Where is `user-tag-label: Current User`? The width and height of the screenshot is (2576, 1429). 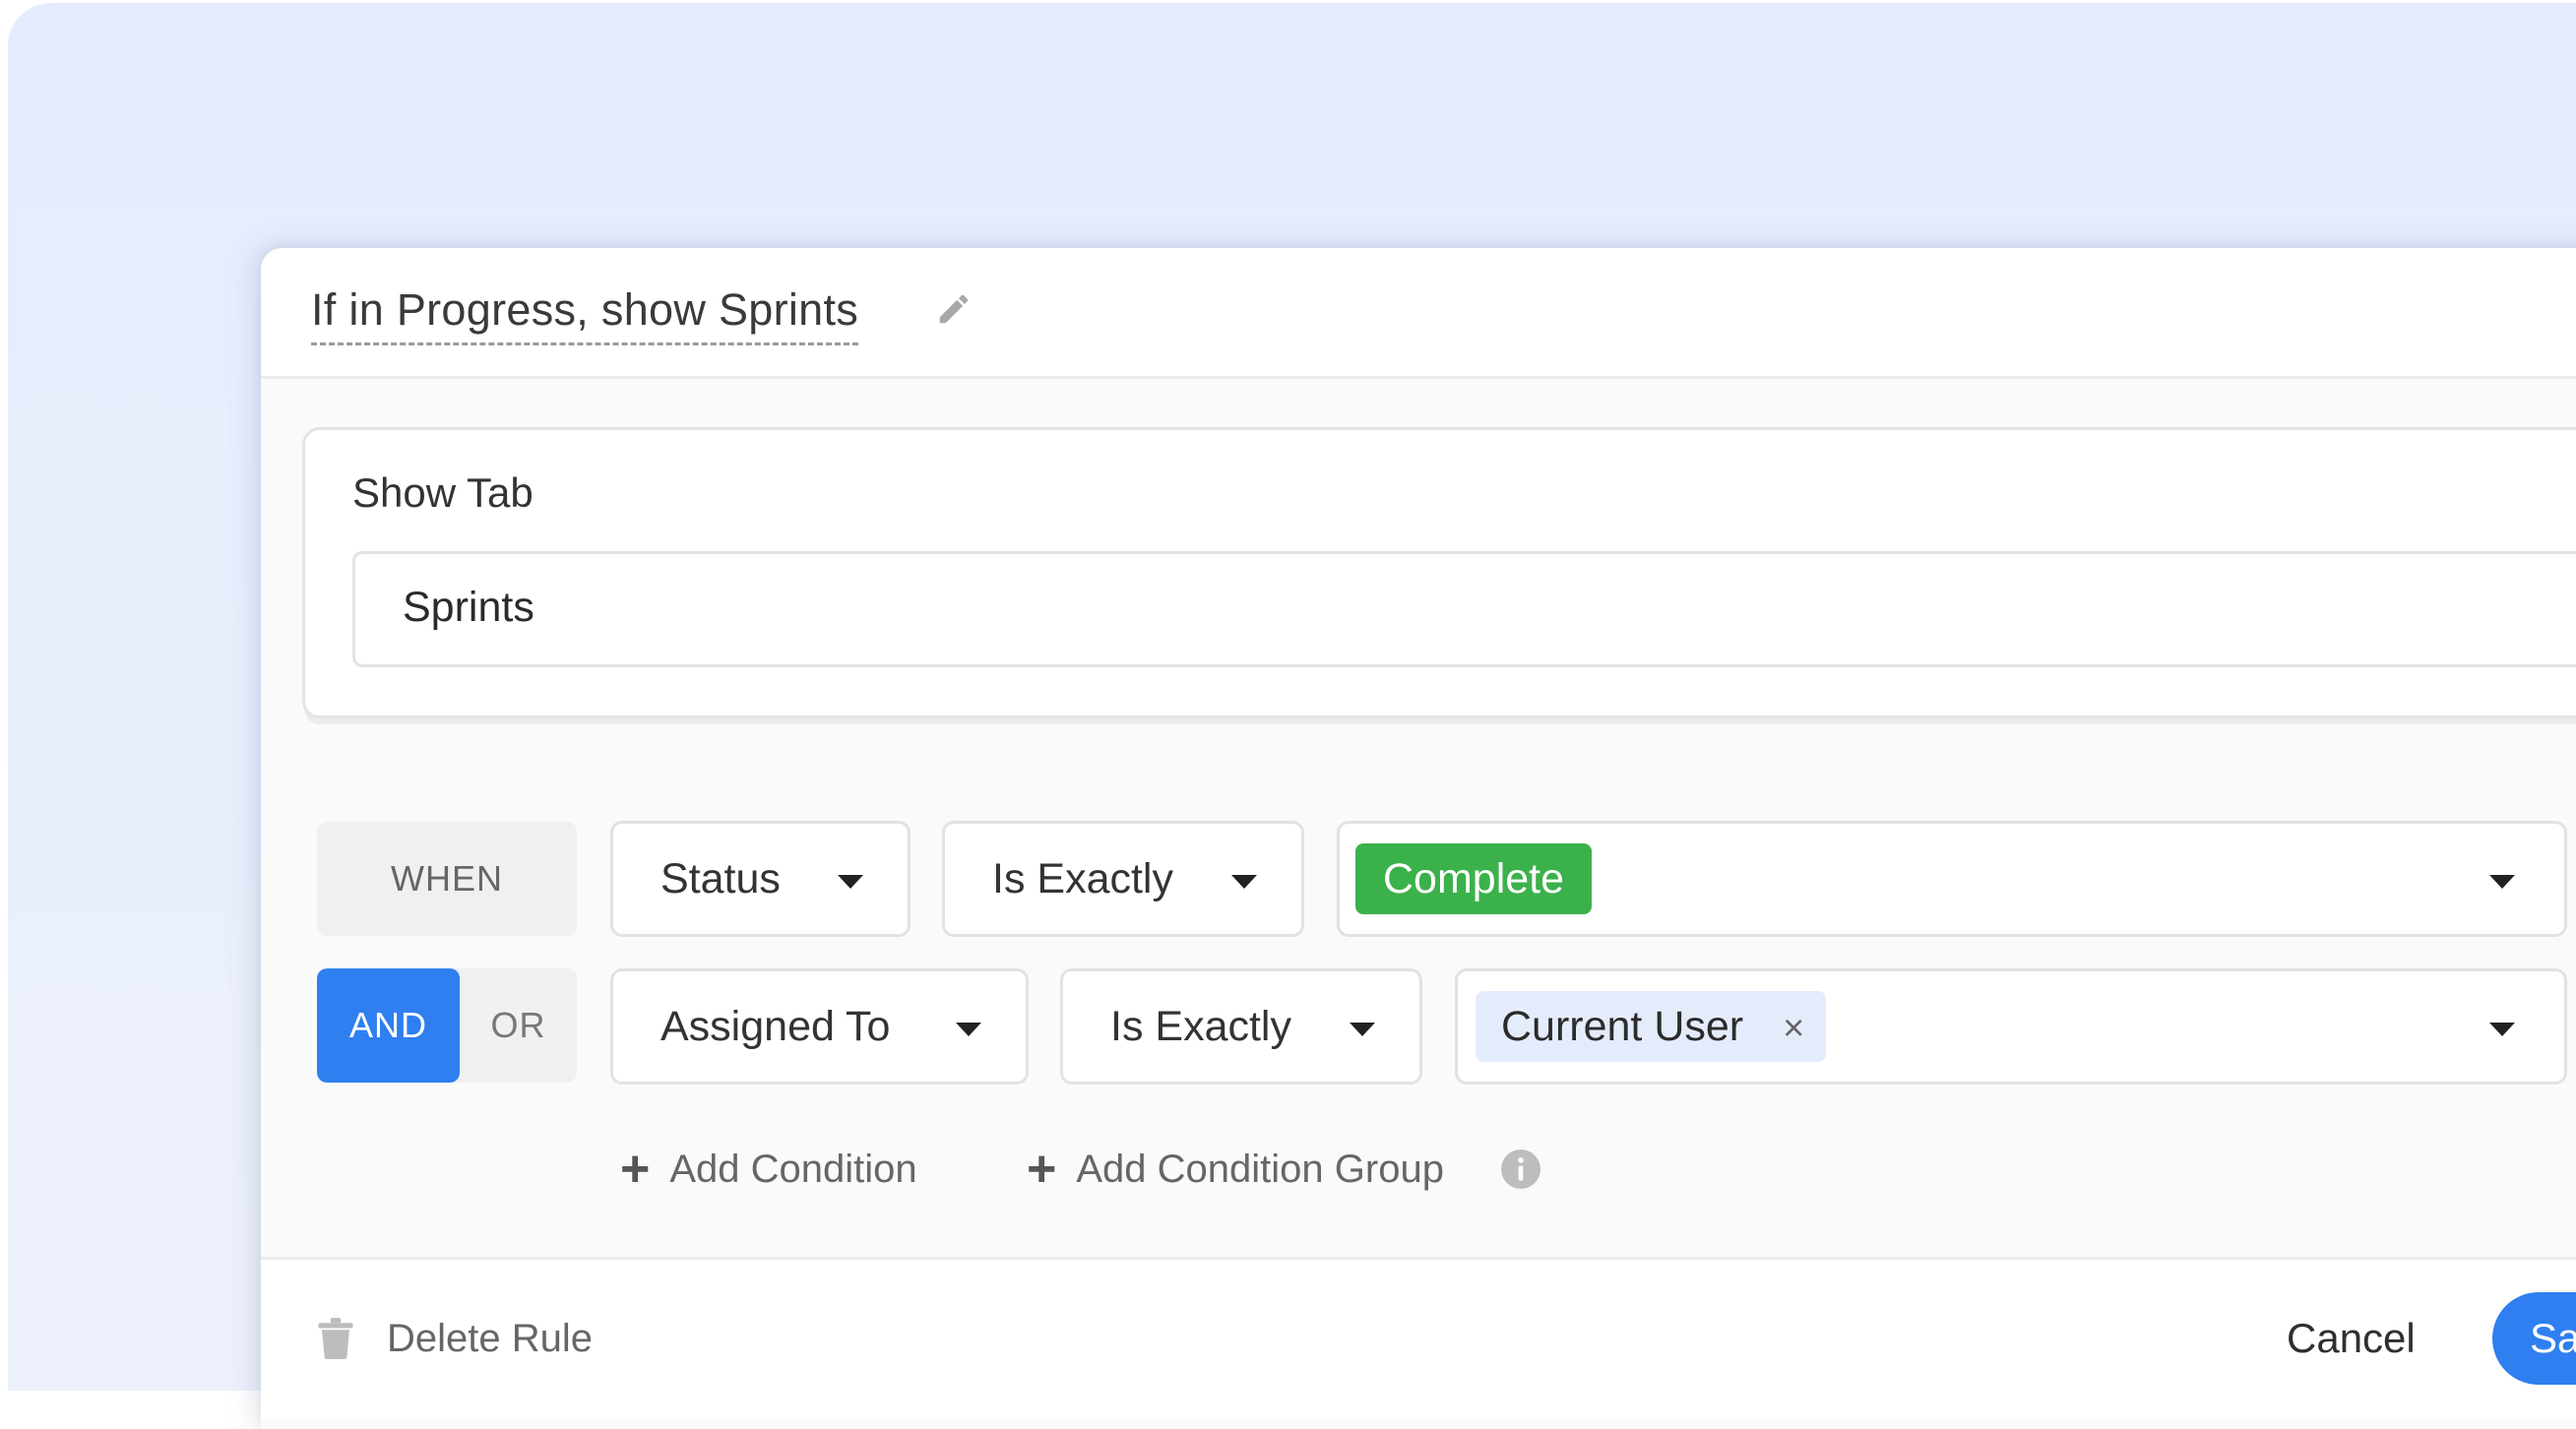 user-tag-label: Current User is located at coordinates (1622, 1026).